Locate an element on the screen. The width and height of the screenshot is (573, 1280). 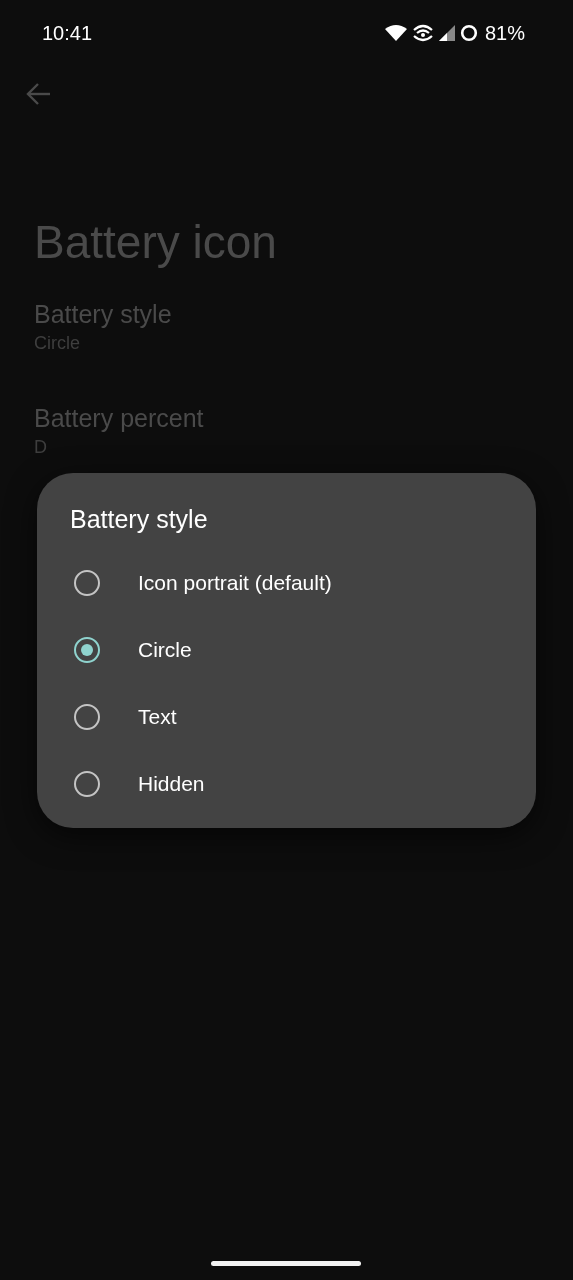
option-label: Circle is located at coordinates (165, 649).